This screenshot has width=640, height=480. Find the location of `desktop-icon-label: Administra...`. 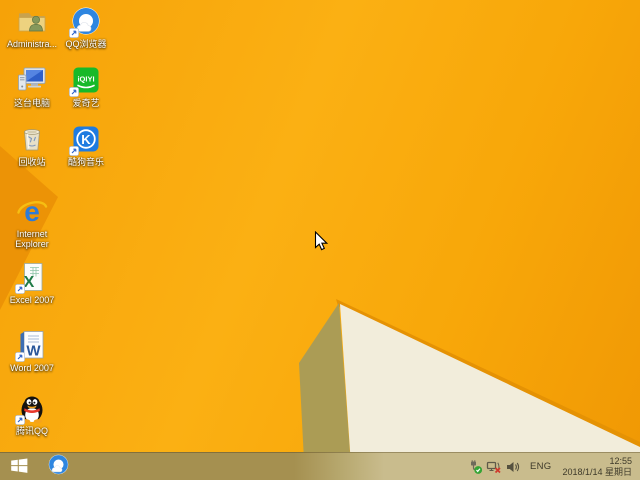

desktop-icon-label: Administra... is located at coordinates (31, 44).